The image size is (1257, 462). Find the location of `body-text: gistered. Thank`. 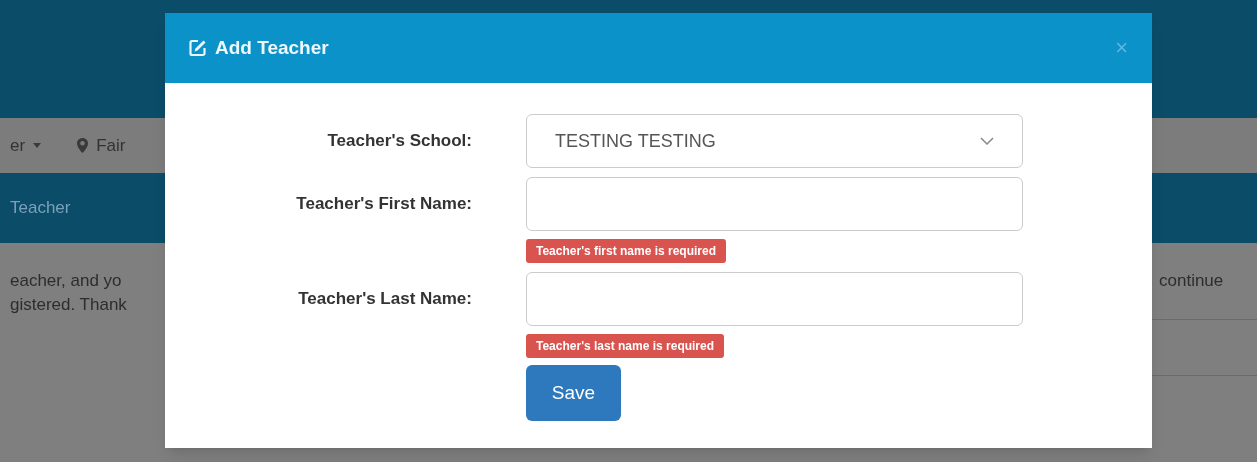

body-text: gistered. Thank is located at coordinates (68, 305).